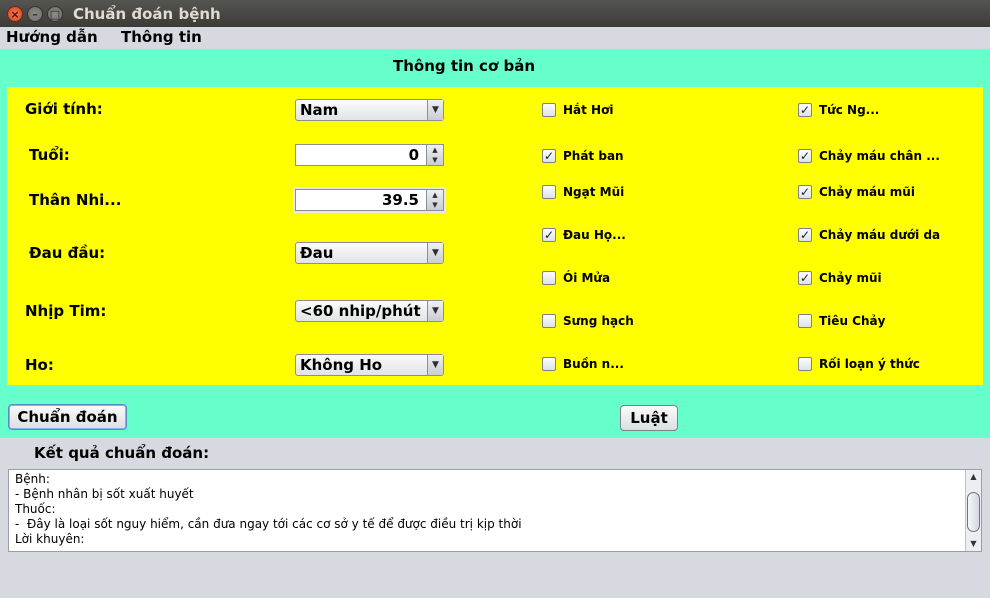 This screenshot has width=990, height=598. I want to click on symptom-label: Chảy máu mũi, so click(867, 192).